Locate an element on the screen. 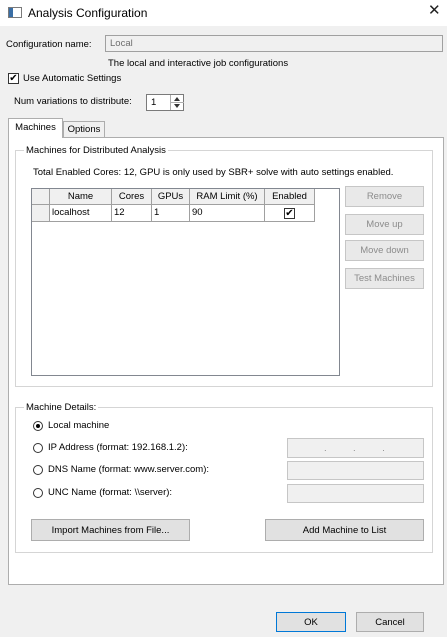 Image resolution: width=447 pixels, height=637 pixels. machines-group-title: Machines for Distributed Analysis is located at coordinates (96, 150).